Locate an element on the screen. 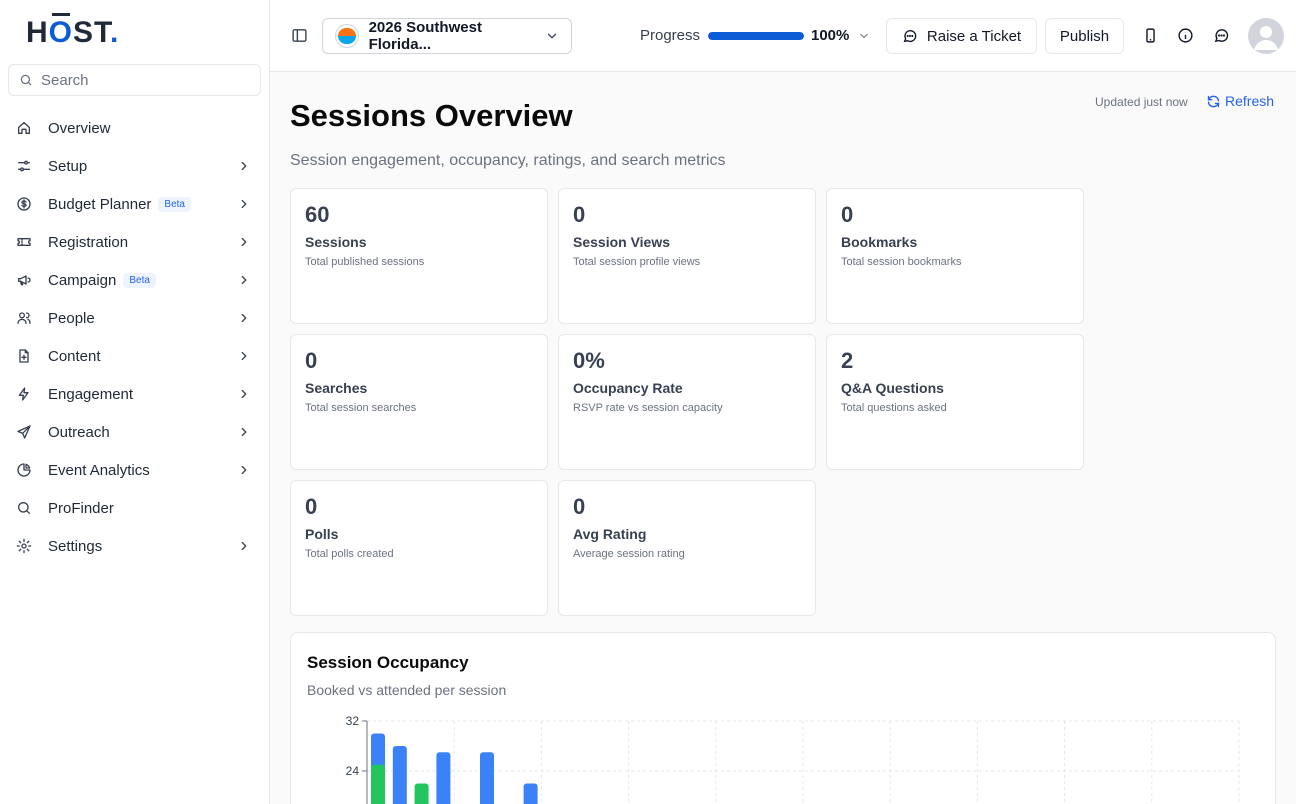 Image resolution: width=1296 pixels, height=804 pixels. send-icon is located at coordinates (24, 432).